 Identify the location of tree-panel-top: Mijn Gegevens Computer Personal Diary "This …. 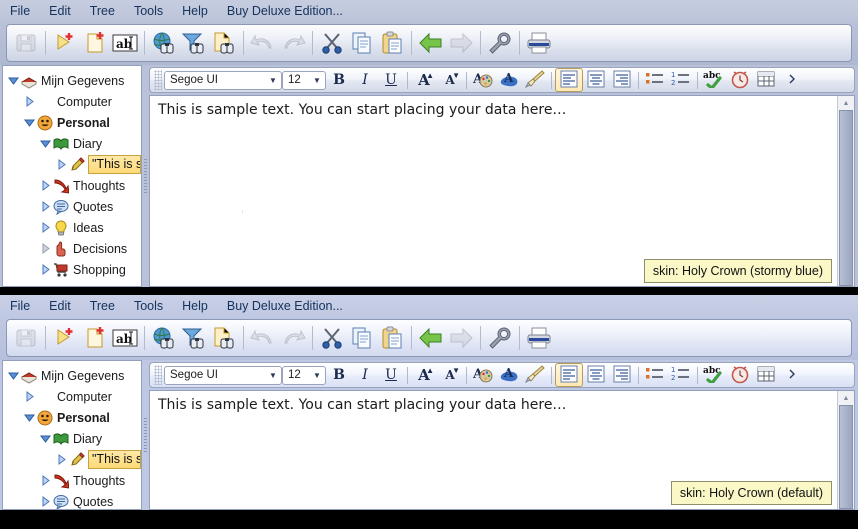
(72, 176).